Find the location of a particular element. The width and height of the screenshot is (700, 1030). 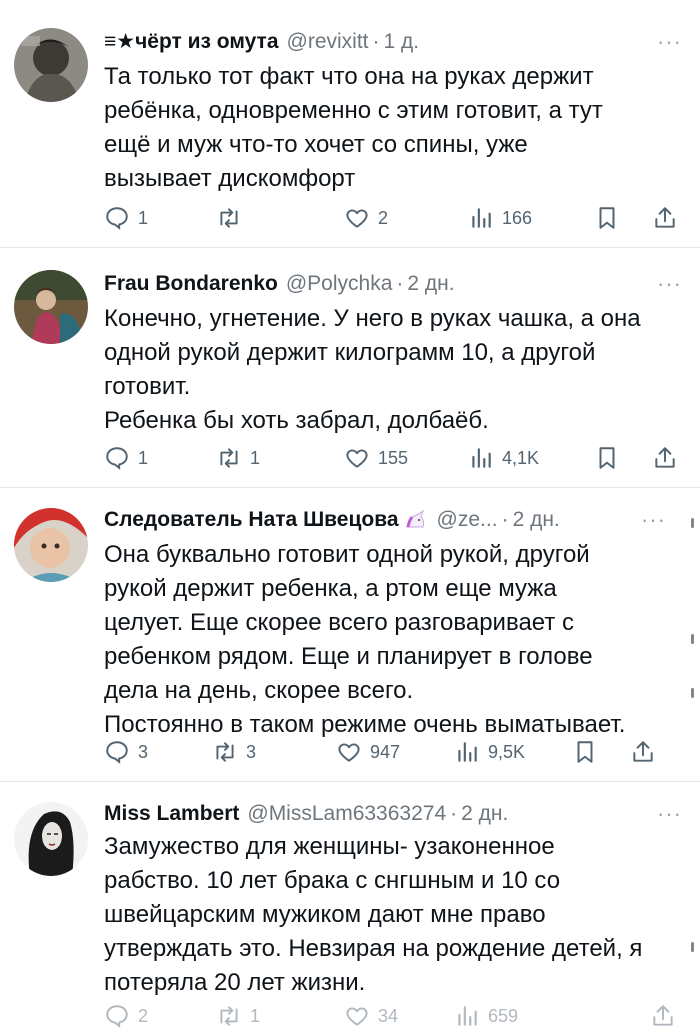

text-line: швейцарским мужиком дают мне право is located at coordinates (325, 914).